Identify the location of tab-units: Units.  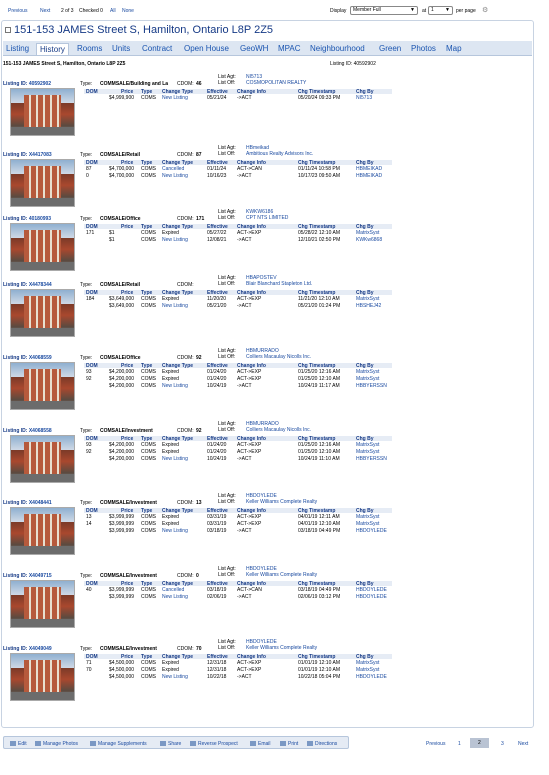
(121, 49).